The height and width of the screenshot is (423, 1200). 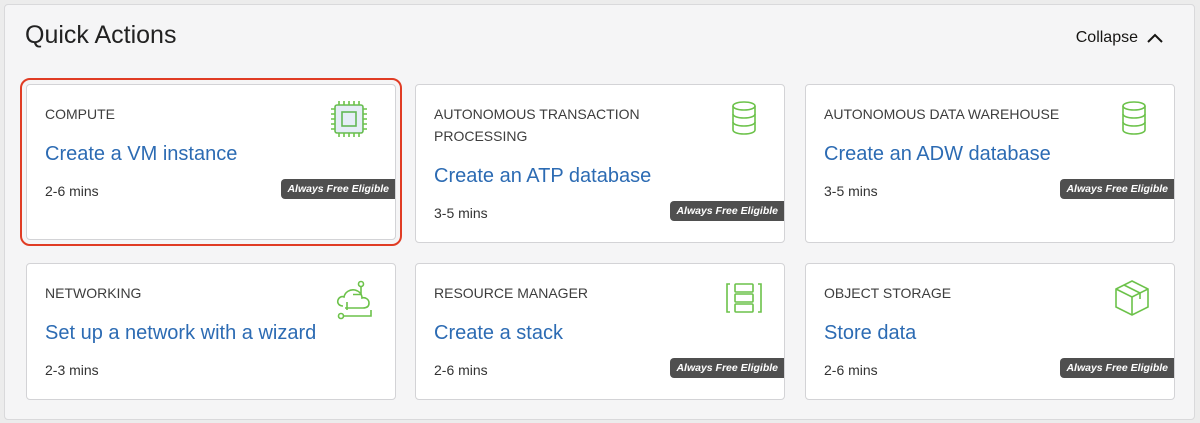 I want to click on network-icon, so click(x=354, y=300).